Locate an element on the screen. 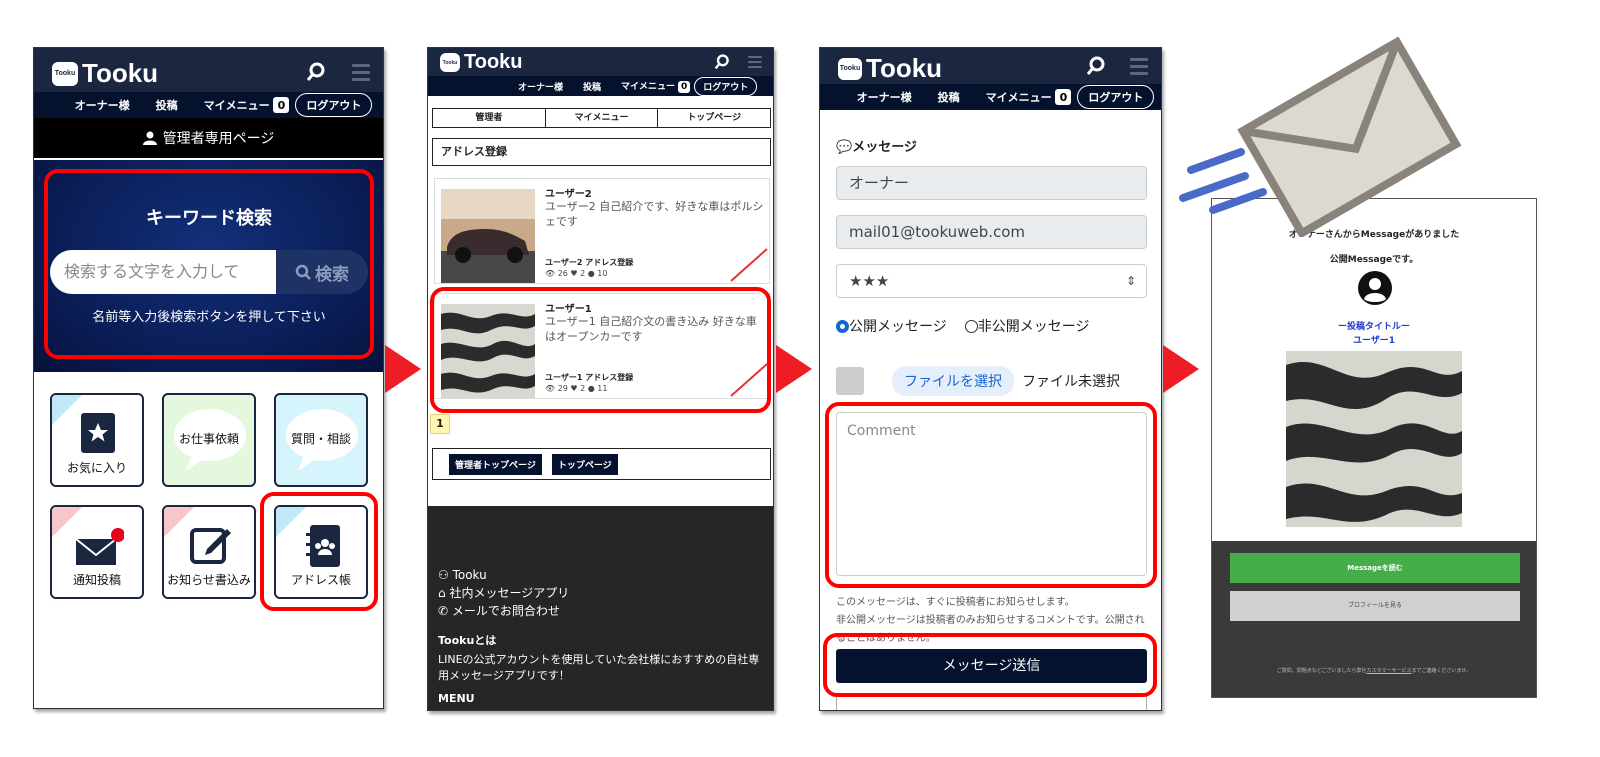 The width and height of the screenshot is (1600, 757). page-bottom is located at coordinates (991, 703).